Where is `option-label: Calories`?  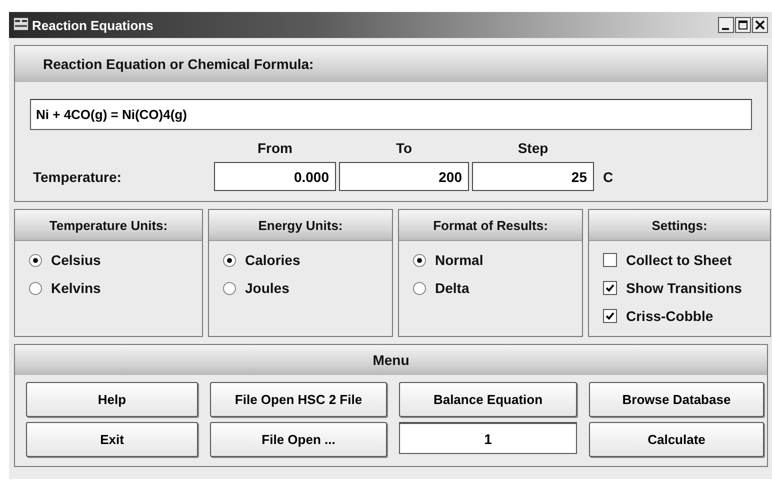 option-label: Calories is located at coordinates (272, 260).